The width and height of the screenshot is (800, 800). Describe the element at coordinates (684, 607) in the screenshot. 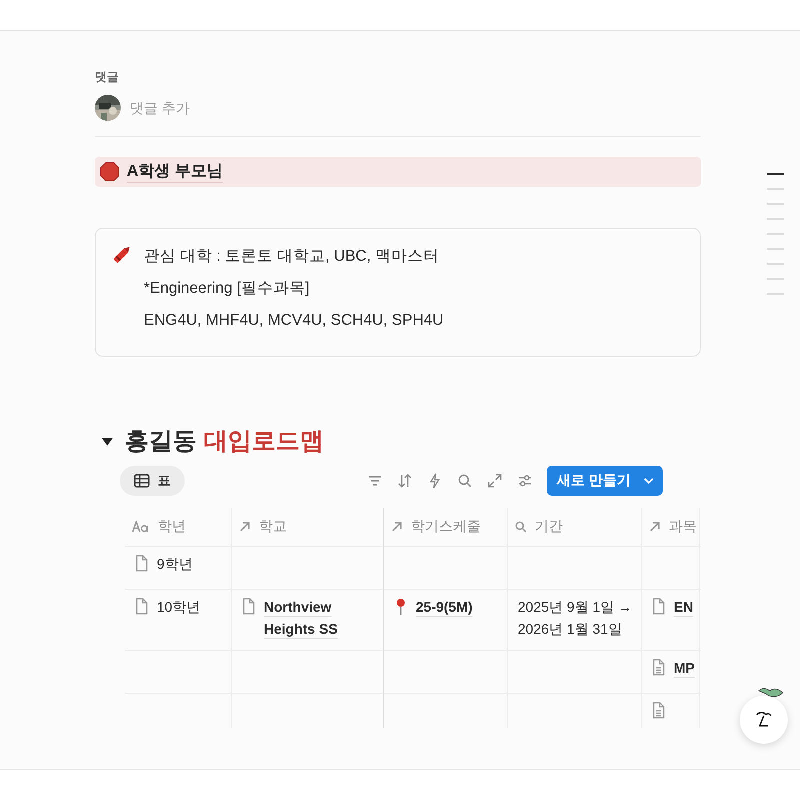

I see `table-cell: EN` at that location.